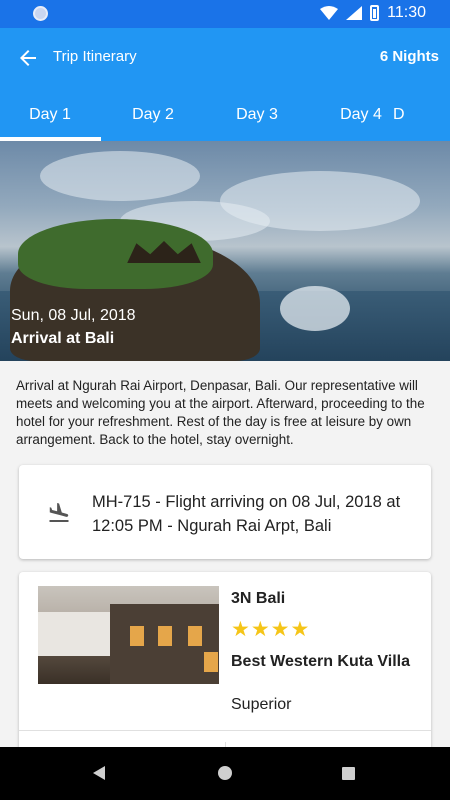  I want to click on tab-day-2: Day 2, so click(153, 115).